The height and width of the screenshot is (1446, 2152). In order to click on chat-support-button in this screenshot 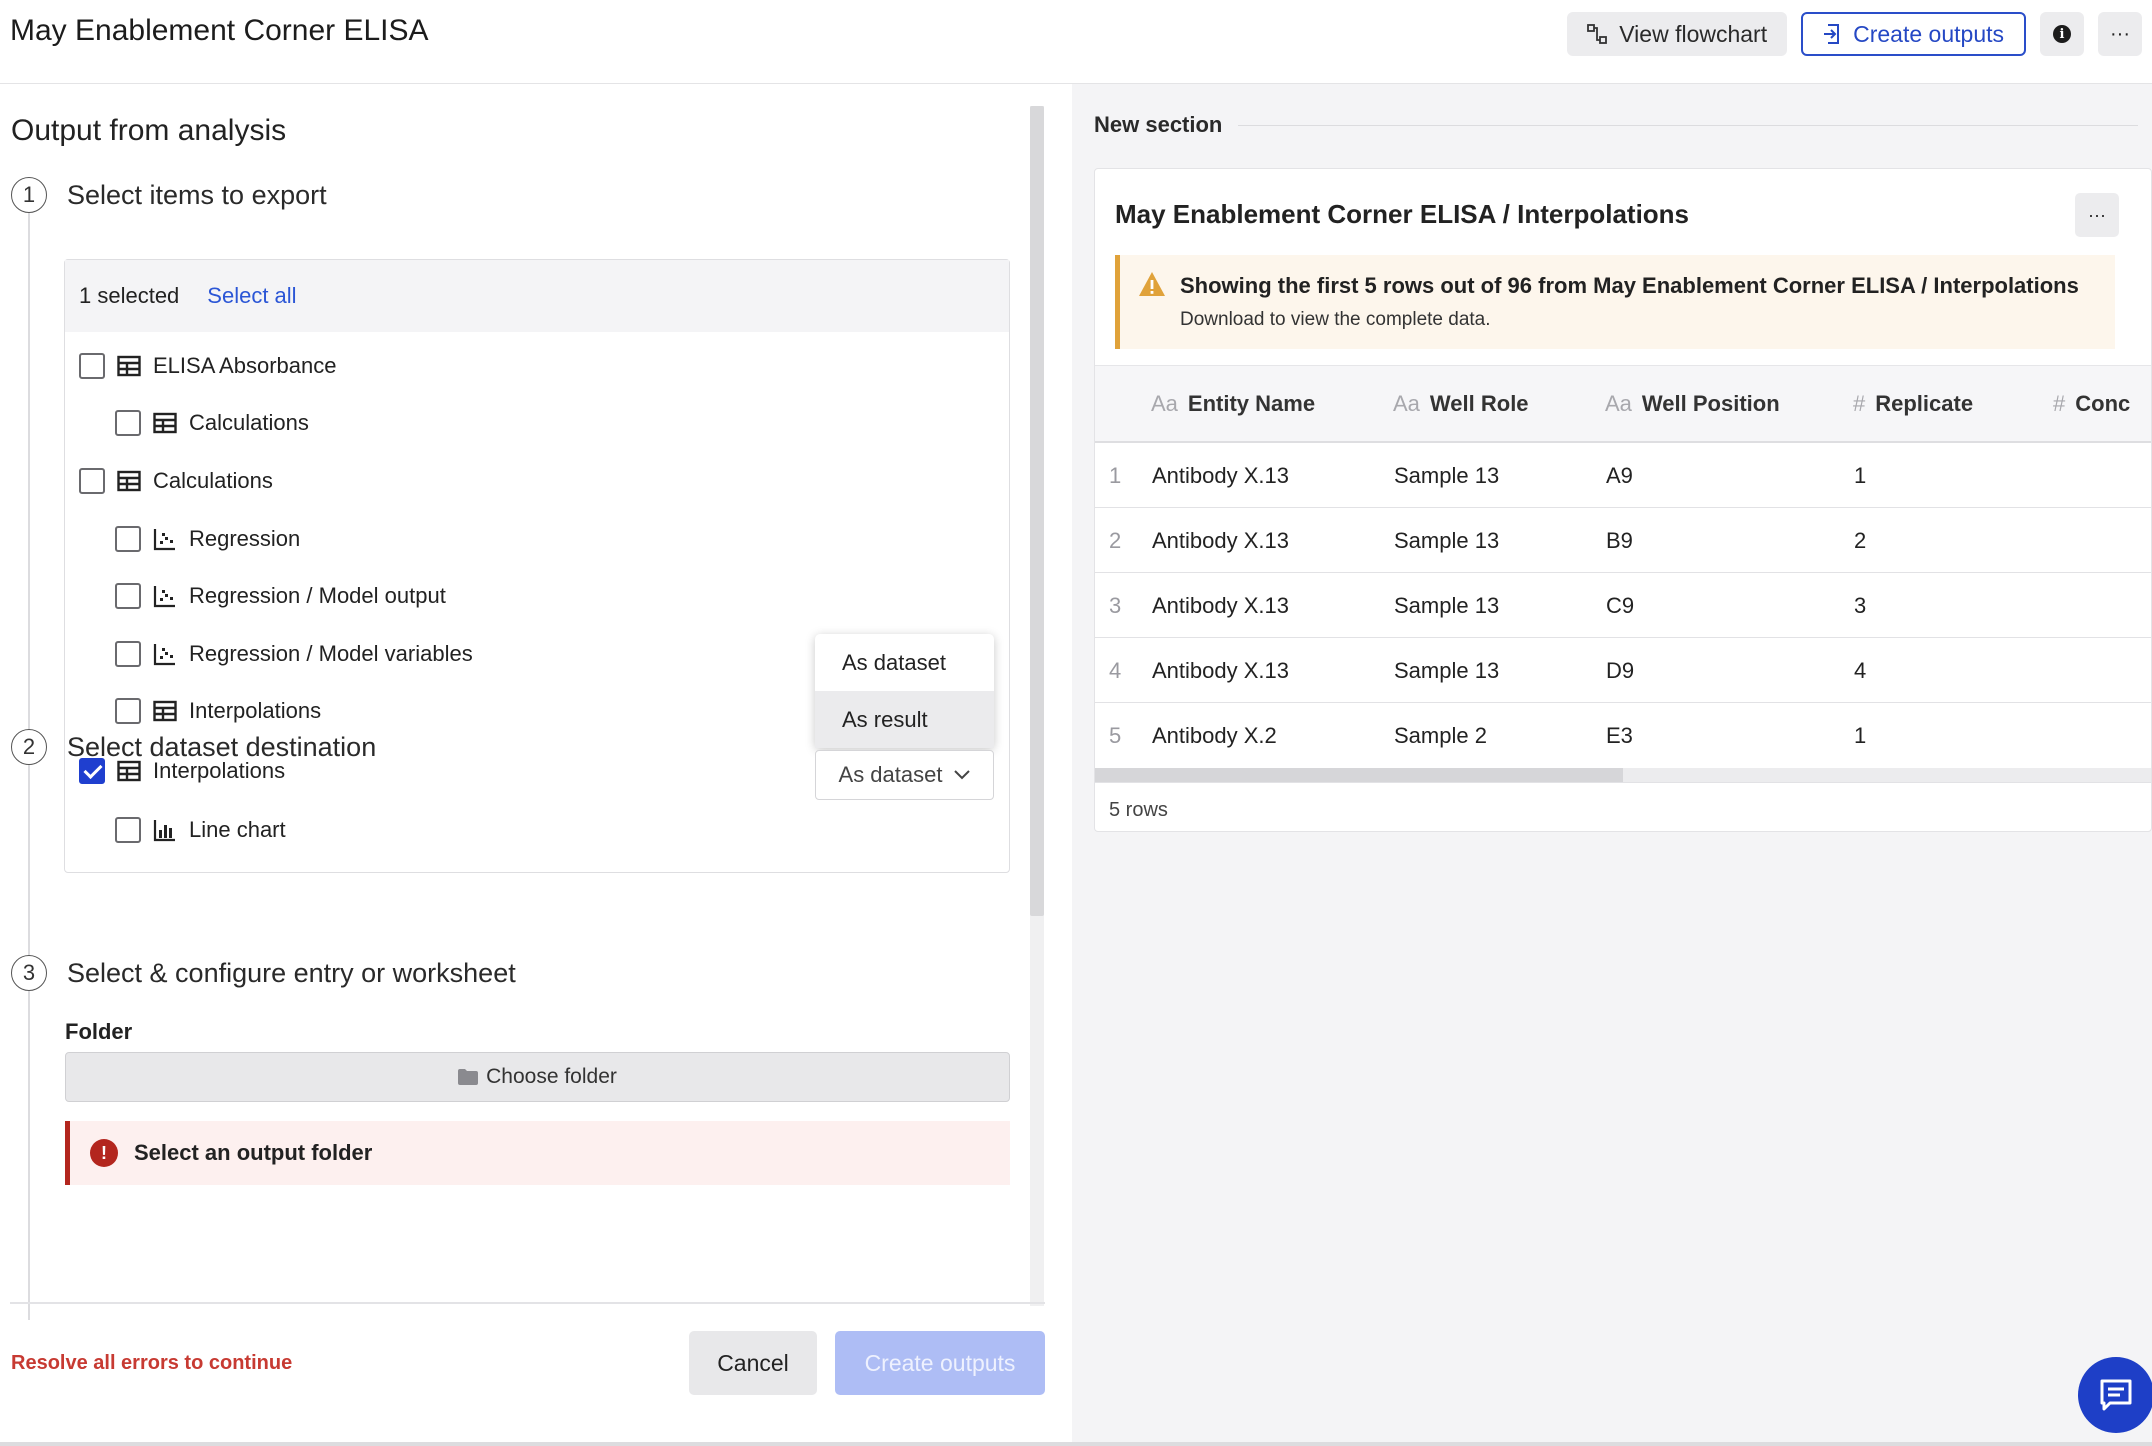, I will do `click(2115, 1395)`.